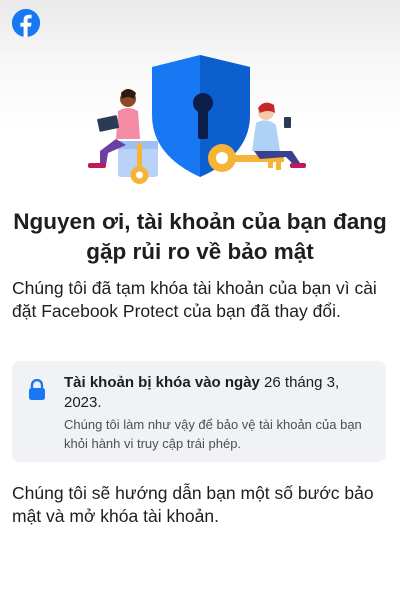 Image resolution: width=400 pixels, height=592 pixels. I want to click on facebook-logo-icon, so click(26, 23).